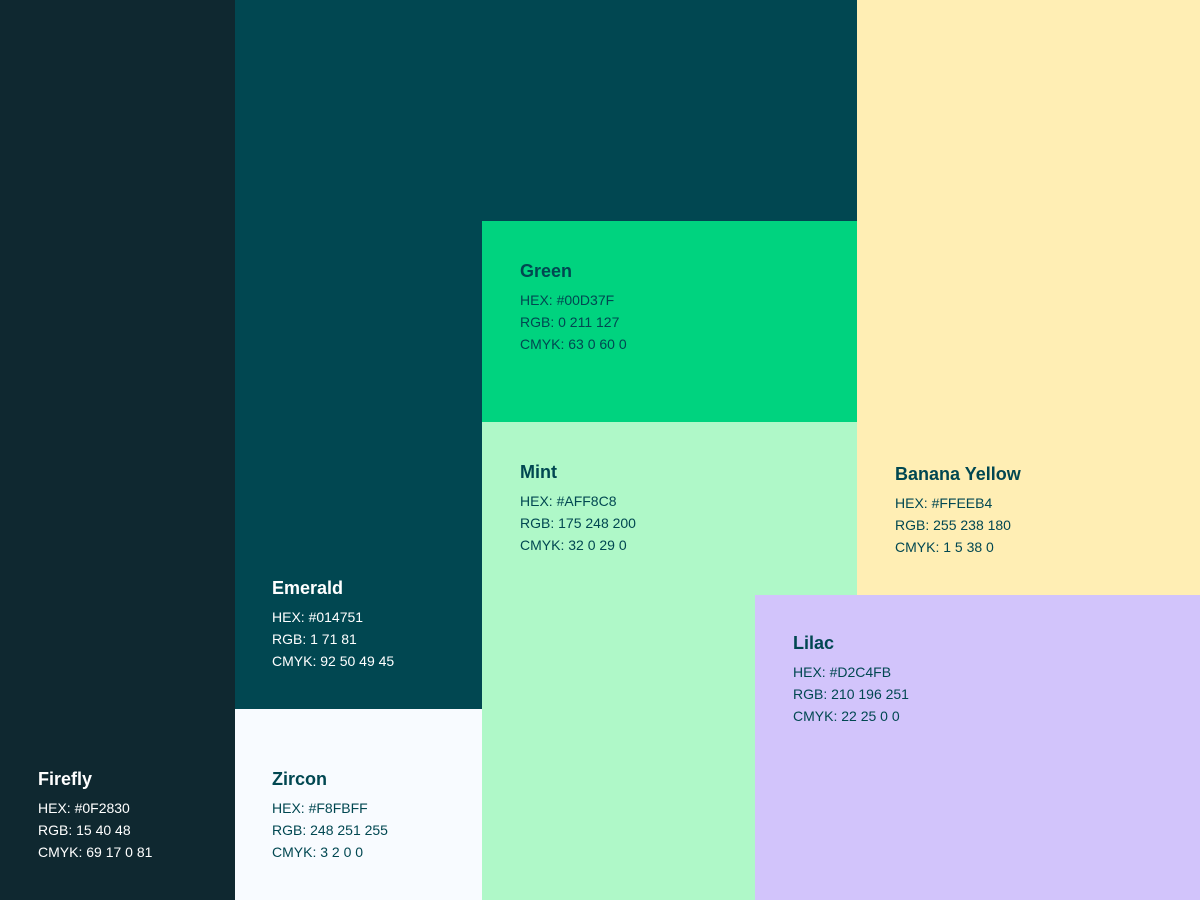  Describe the element at coordinates (330, 830) in the screenshot. I see `swatch-rgb: RGB: 248 251 255` at that location.